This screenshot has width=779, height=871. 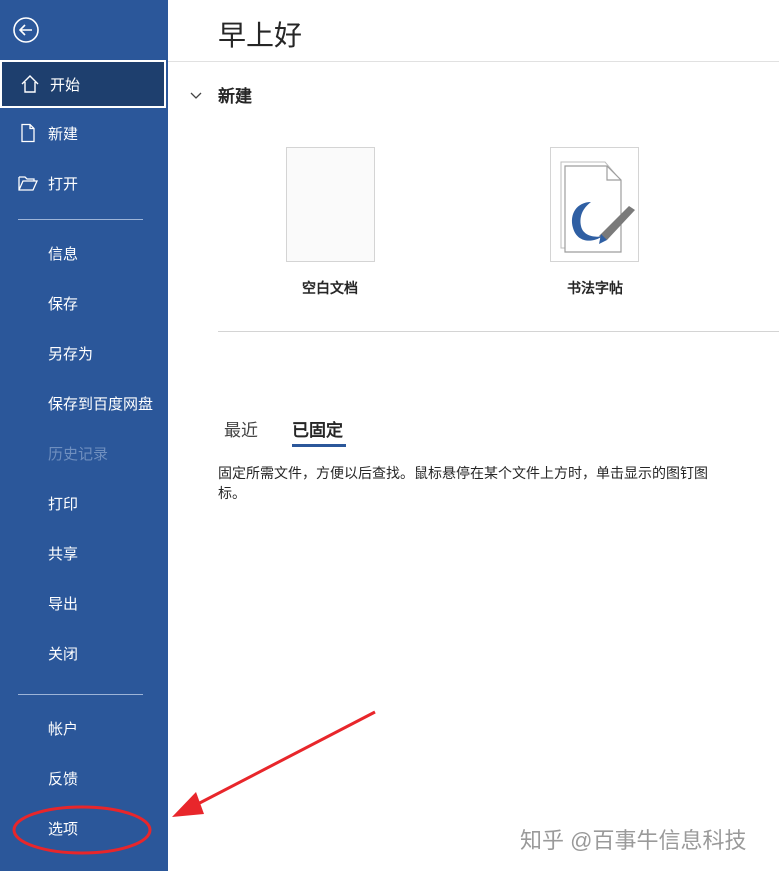 I want to click on nav-item-label: 历史记录, so click(x=78, y=454).